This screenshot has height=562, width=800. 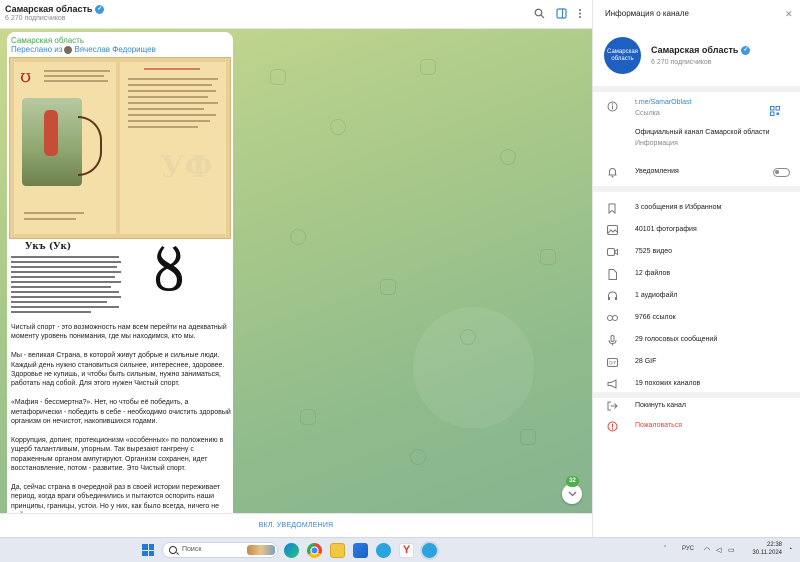 What do you see at coordinates (775, 109) in the screenshot?
I see `qr-code-icon` at bounding box center [775, 109].